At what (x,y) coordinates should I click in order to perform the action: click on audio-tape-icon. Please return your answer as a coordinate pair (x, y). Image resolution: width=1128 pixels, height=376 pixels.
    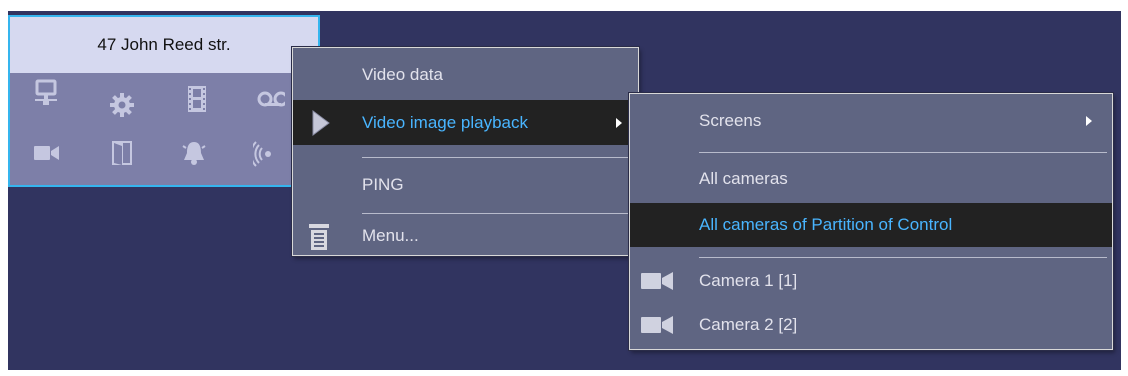
    Looking at the image, I should click on (271, 99).